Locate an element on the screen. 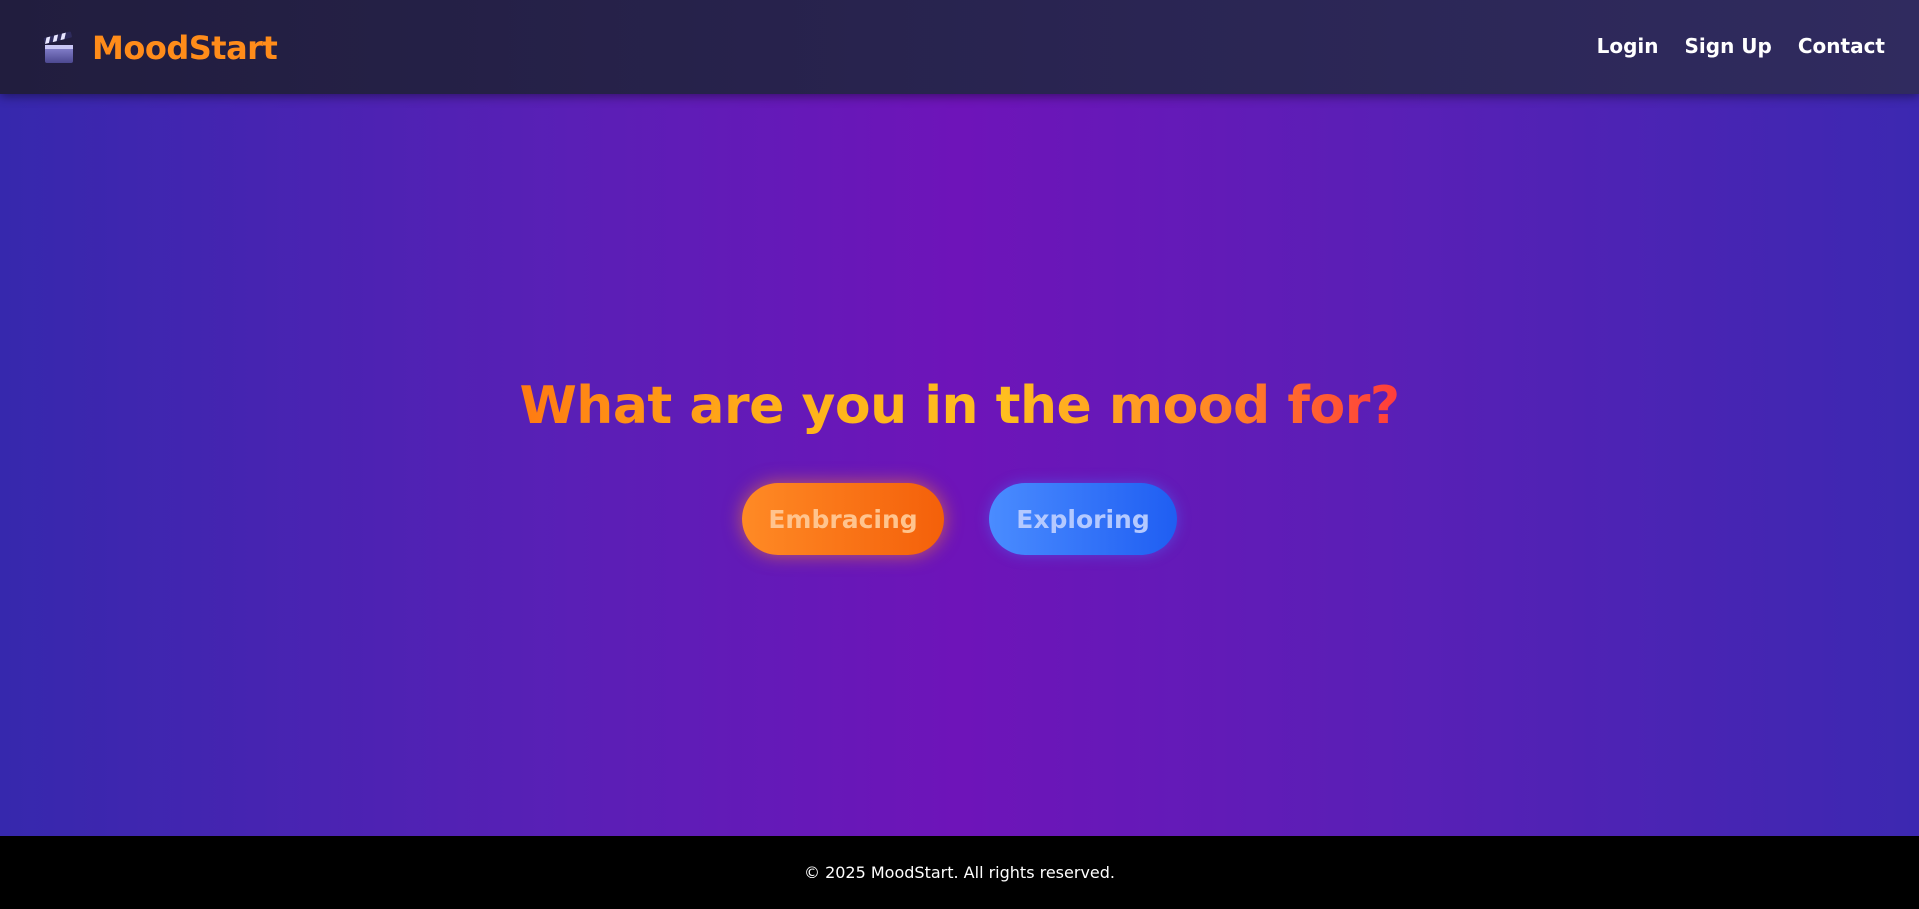  nav-signup-link: Sign Up is located at coordinates (1728, 46).